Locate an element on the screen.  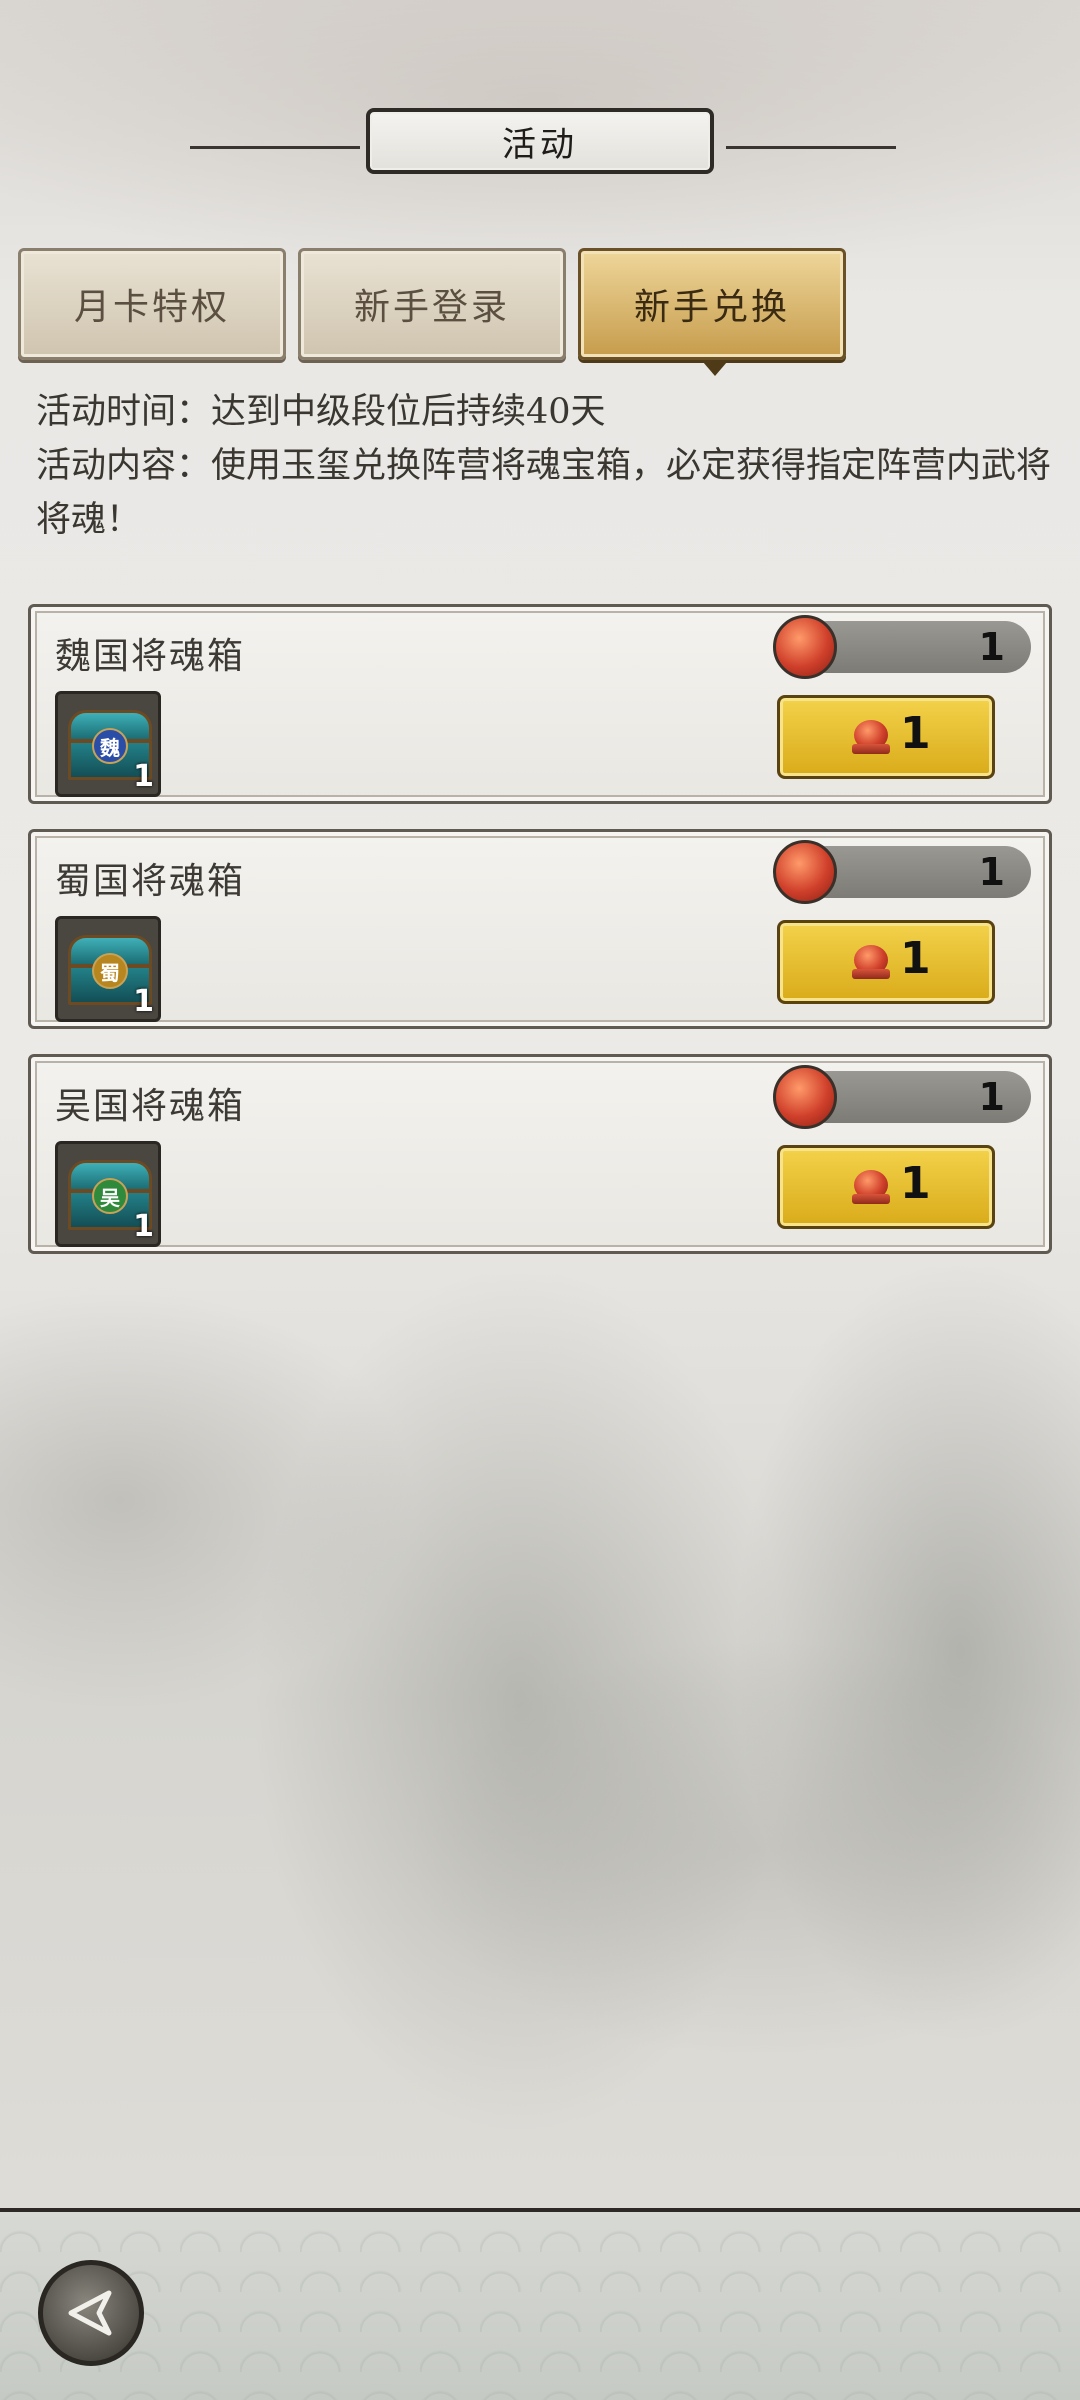
tab-newbie-login: 新手登录 is located at coordinates (432, 304).